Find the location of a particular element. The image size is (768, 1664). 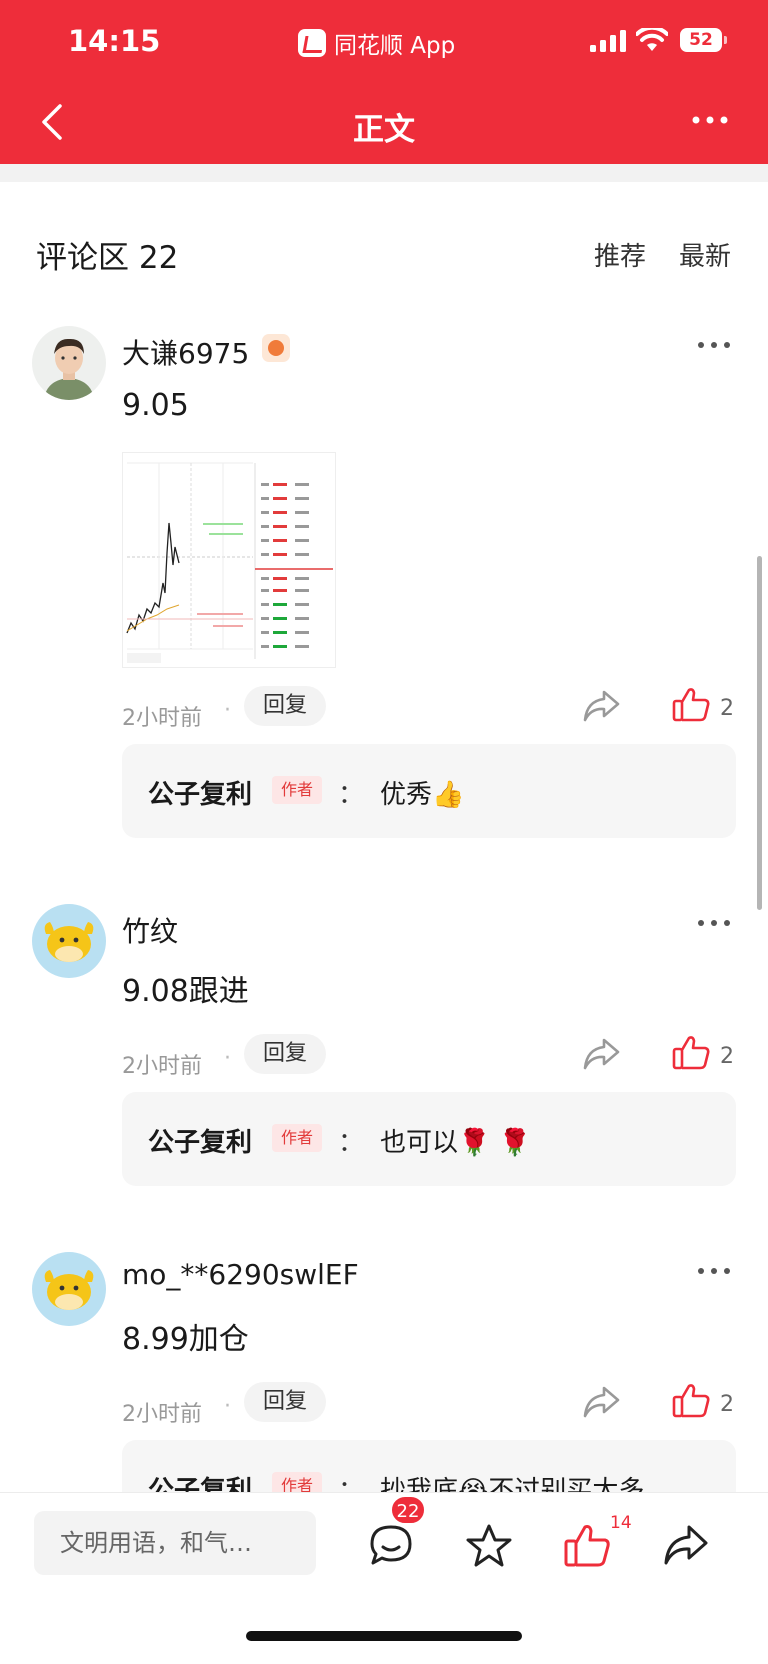

status-time: 14:15 is located at coordinates (114, 41).